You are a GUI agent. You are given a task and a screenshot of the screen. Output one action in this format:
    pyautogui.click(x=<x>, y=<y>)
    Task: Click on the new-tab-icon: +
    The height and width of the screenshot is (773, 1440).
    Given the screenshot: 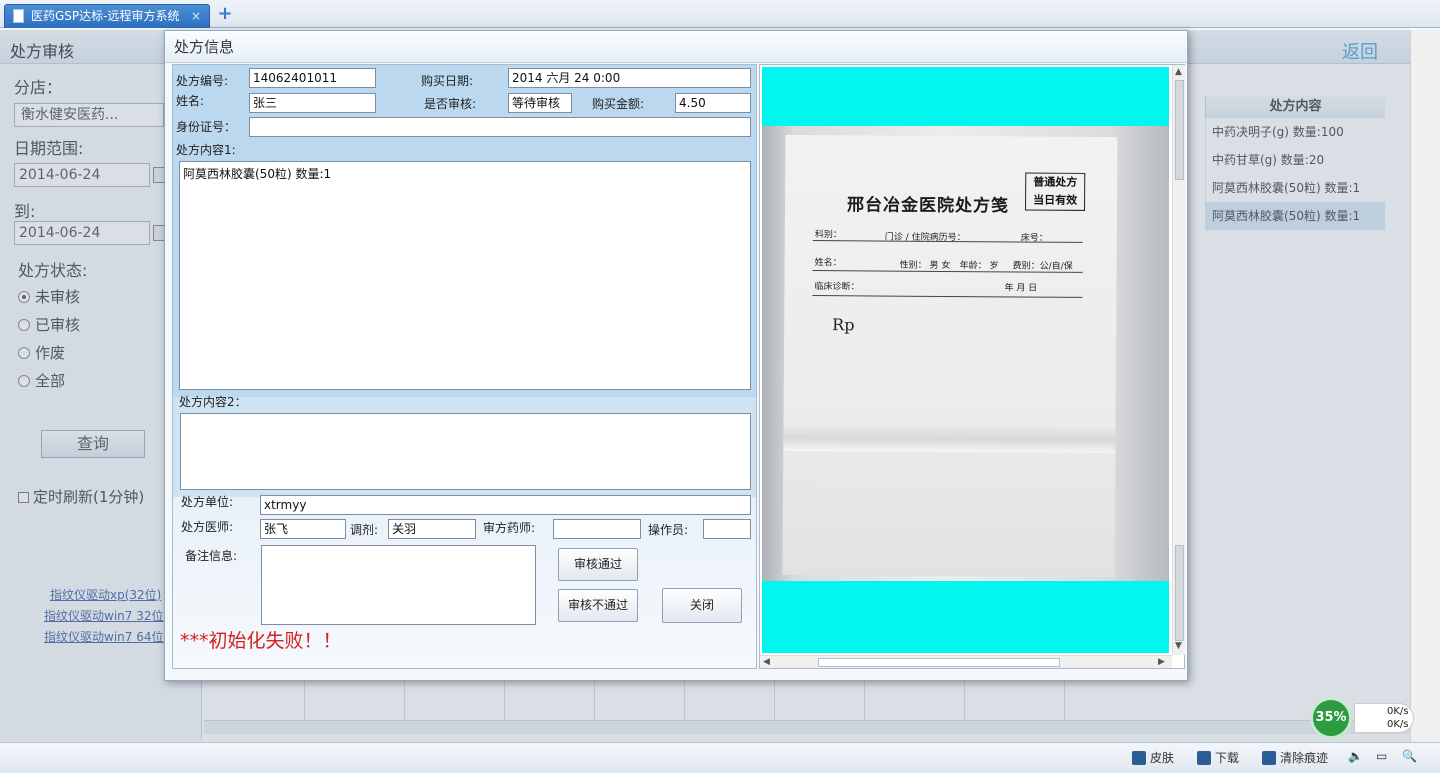 What is the action you would take?
    pyautogui.click(x=225, y=14)
    